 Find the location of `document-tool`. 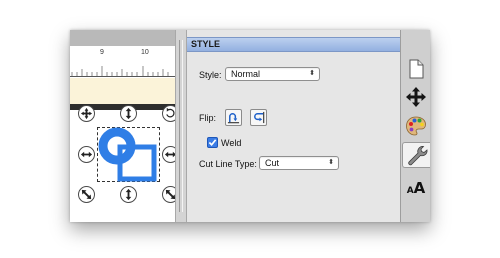

document-tool is located at coordinates (416, 69).